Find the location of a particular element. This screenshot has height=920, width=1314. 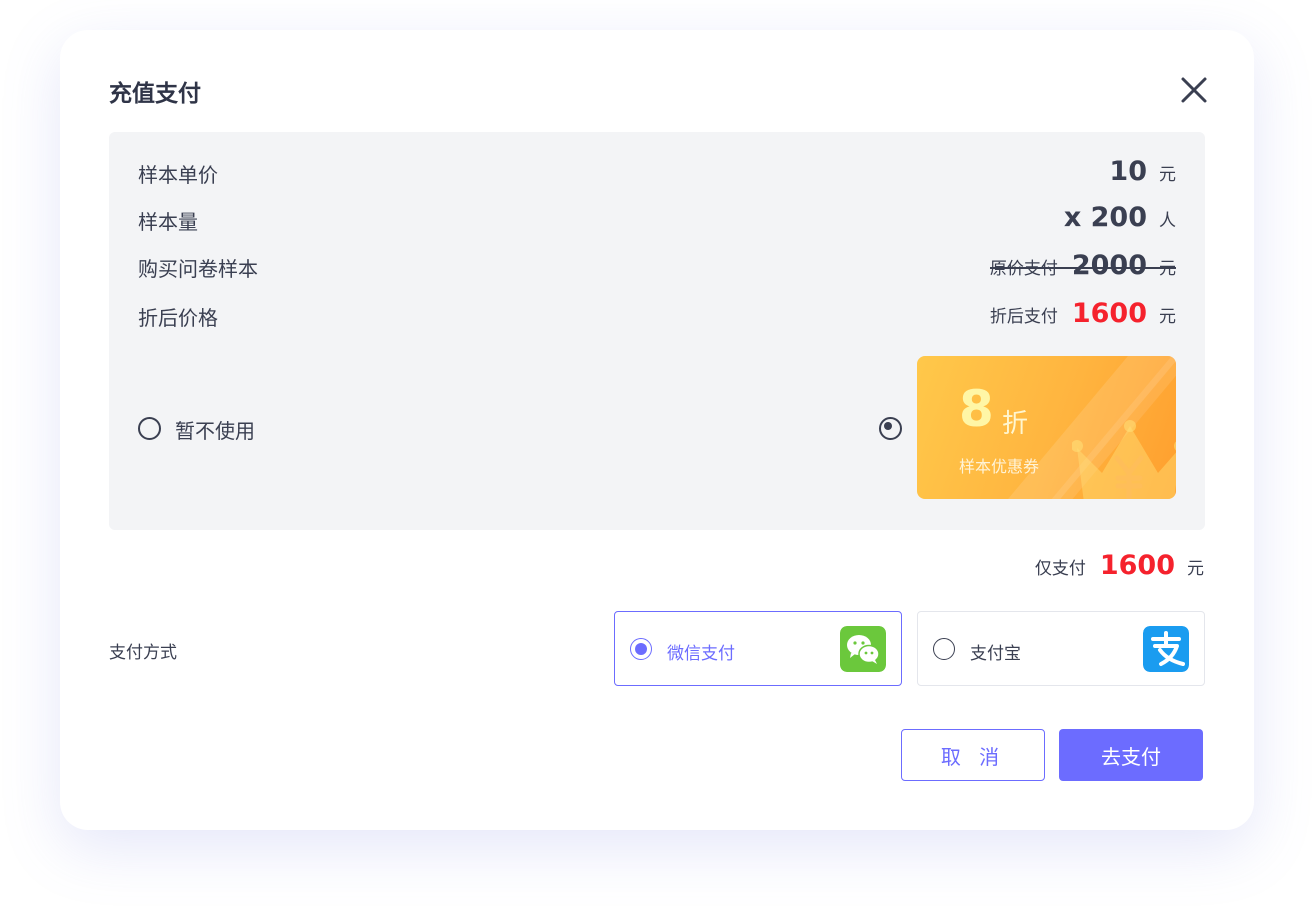

alipay-radio is located at coordinates (944, 649).